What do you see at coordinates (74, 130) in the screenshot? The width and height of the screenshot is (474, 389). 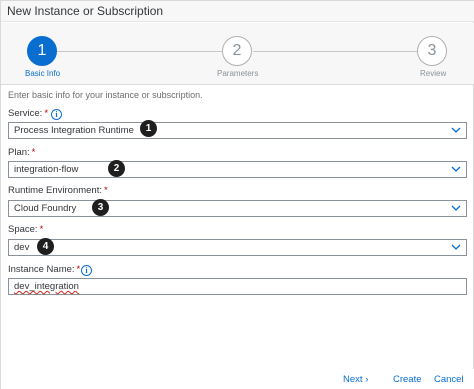 I see `service-select-value: Process Integration Runtime` at bounding box center [74, 130].